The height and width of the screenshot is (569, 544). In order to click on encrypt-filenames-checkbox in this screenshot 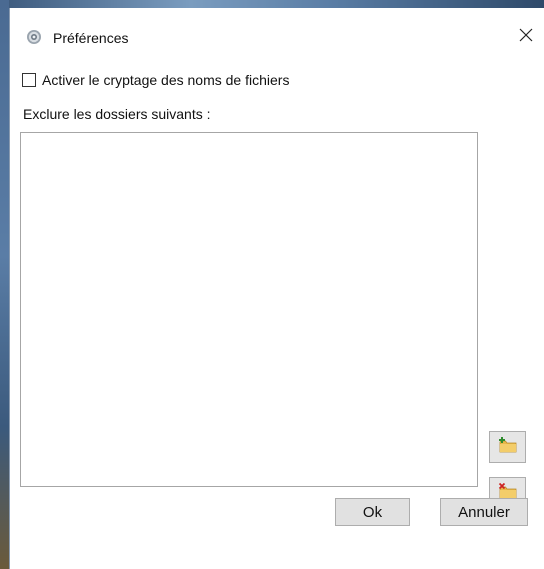, I will do `click(29, 80)`.